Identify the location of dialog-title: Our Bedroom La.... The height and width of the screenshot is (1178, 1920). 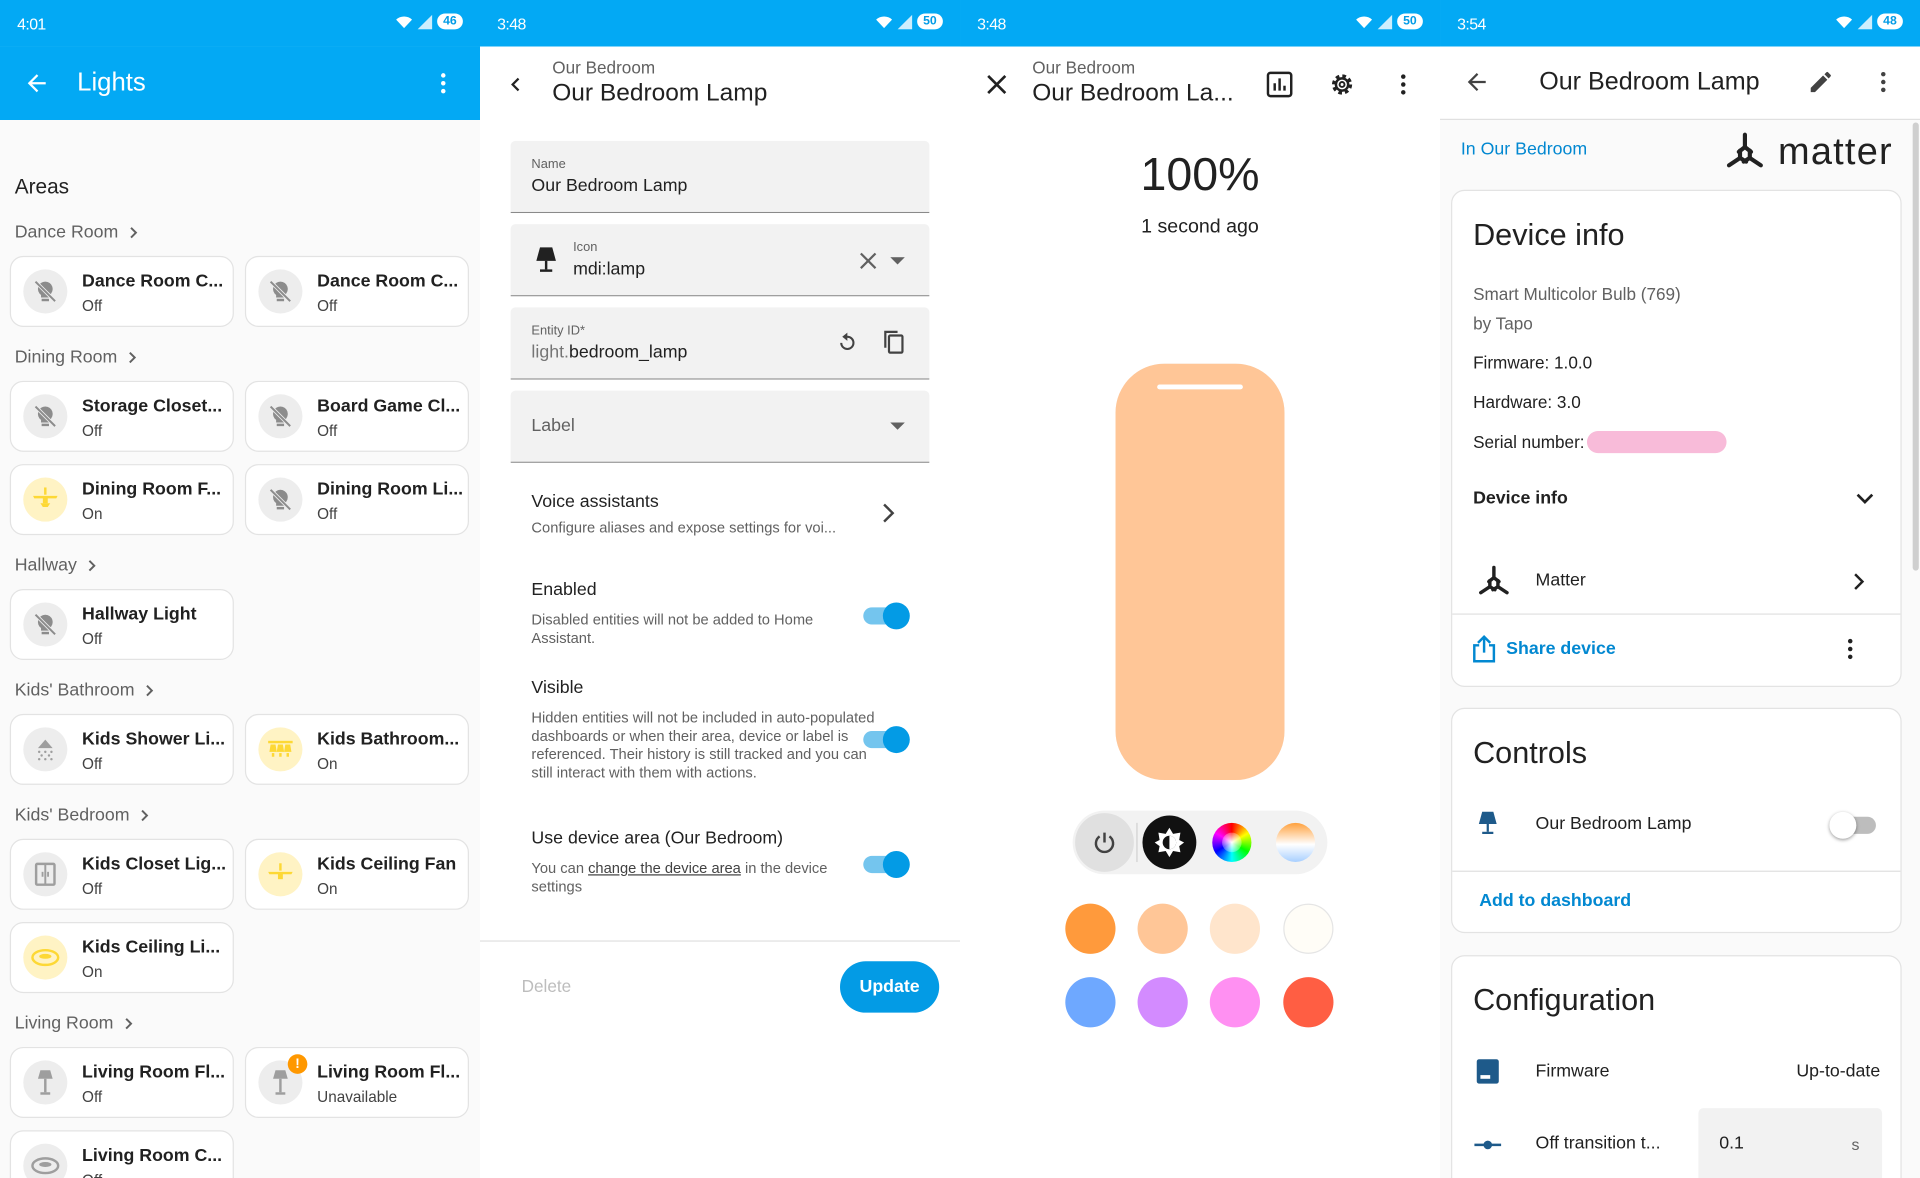
(1133, 93).